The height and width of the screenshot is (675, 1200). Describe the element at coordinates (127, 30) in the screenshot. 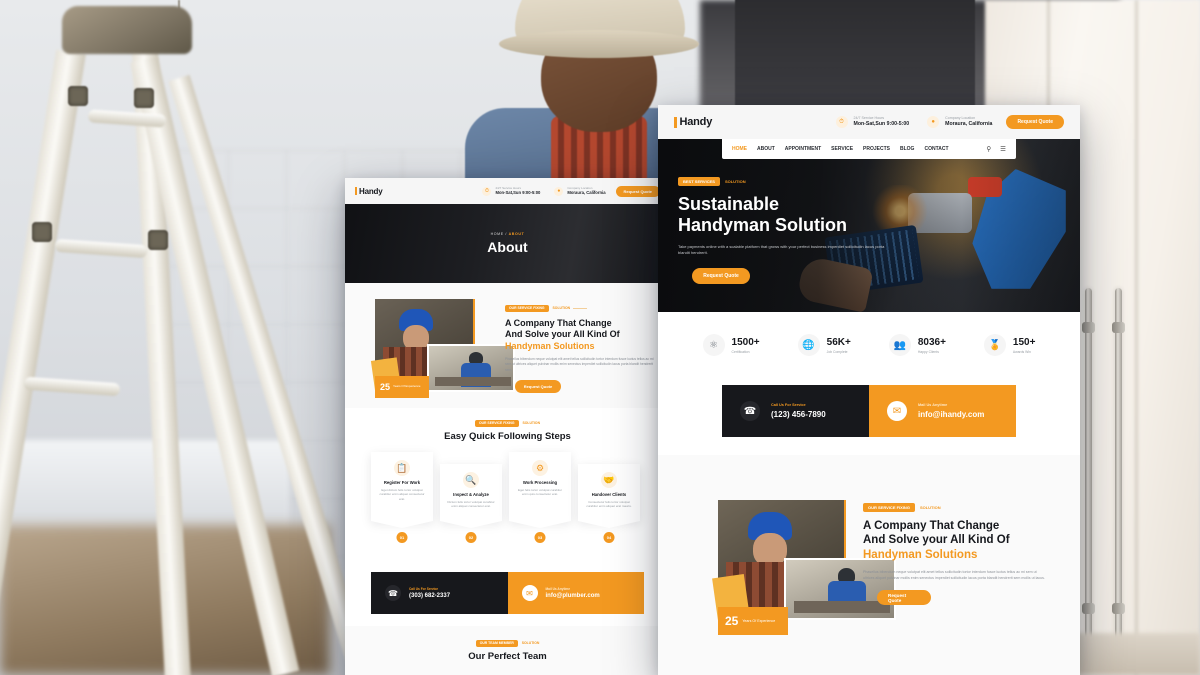

I see `ladder-hinge` at that location.